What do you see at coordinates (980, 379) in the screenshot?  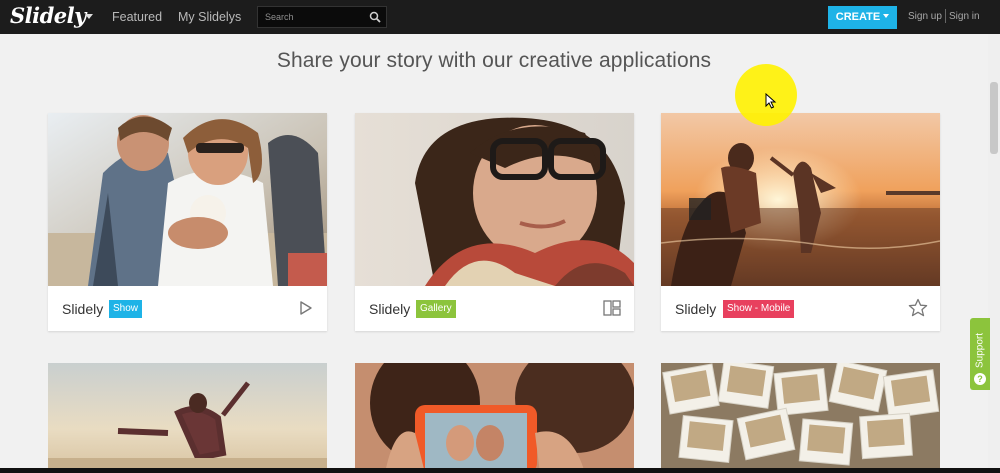 I see `help-icon: ?` at bounding box center [980, 379].